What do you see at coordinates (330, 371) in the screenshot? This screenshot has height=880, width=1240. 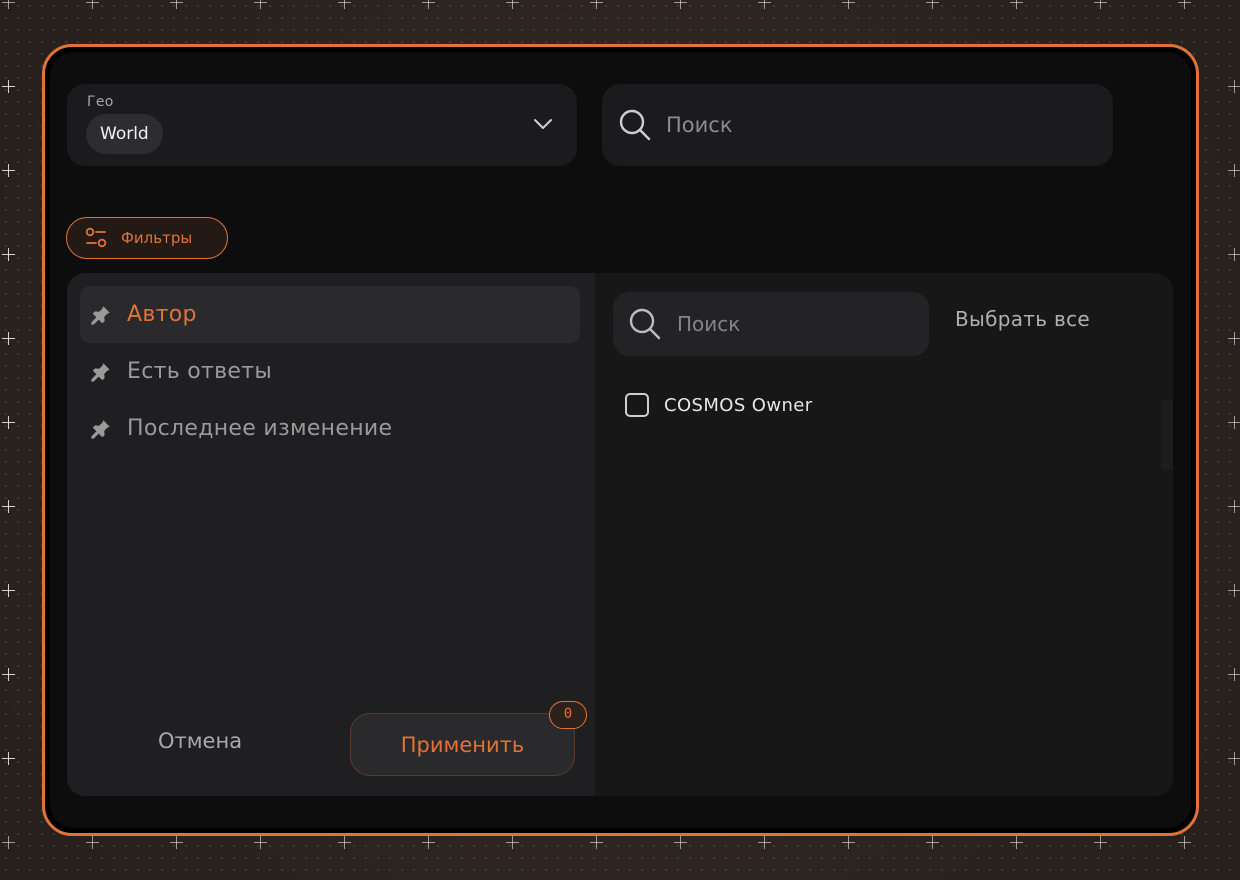 I see `filter-item-has-replies: Есть ответы` at bounding box center [330, 371].